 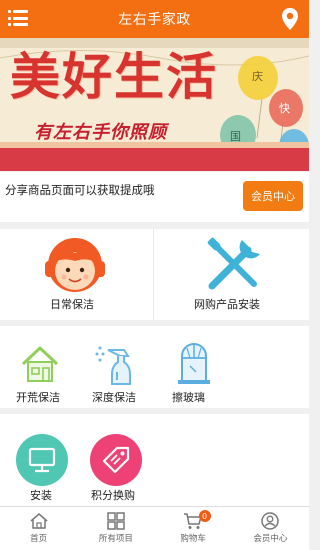 I want to click on service-label: 积分换购, so click(x=113, y=495).